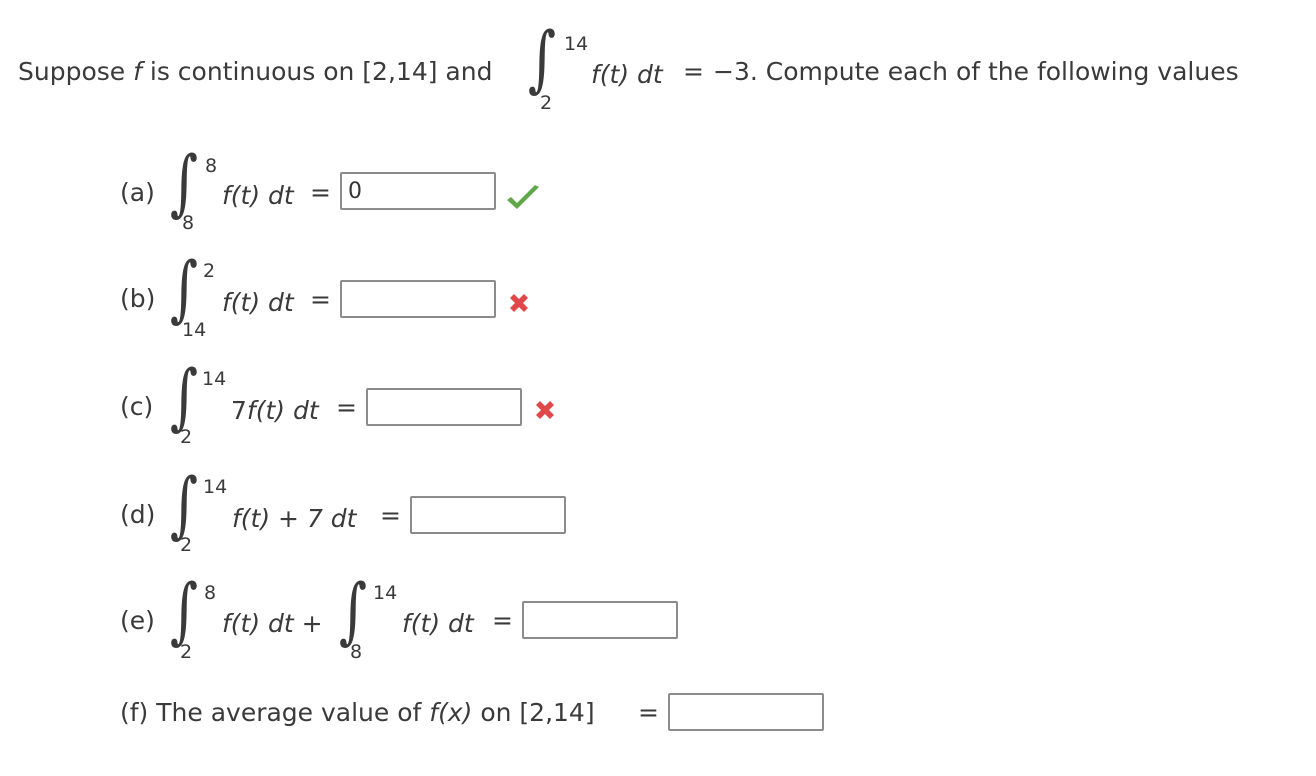  I want to click on answer-e-input, so click(600, 620).